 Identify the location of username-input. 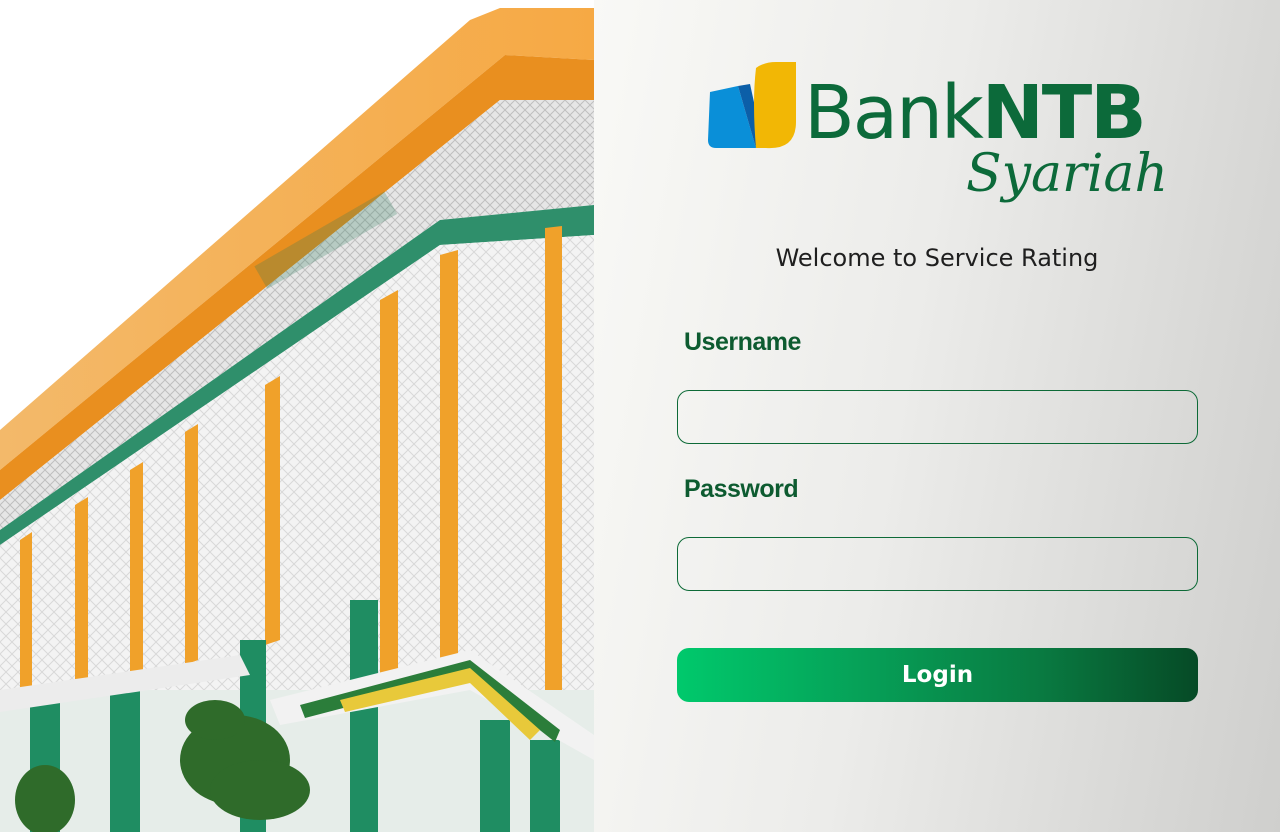
(937, 417).